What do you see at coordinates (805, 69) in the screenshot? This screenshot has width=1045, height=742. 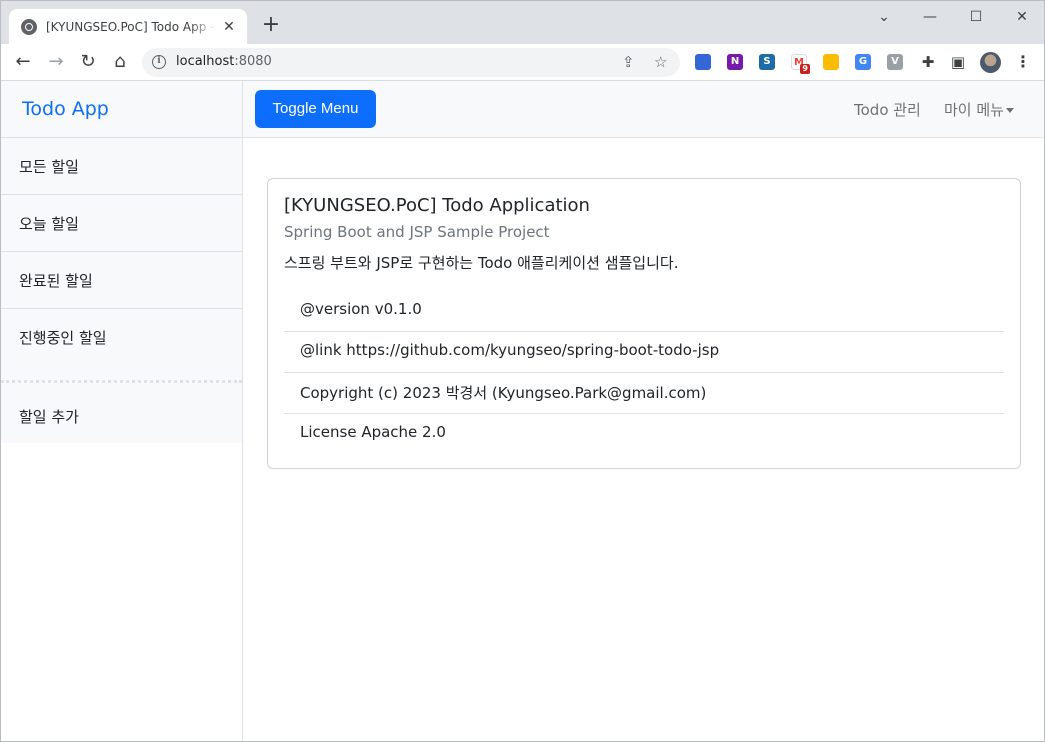 I see `notification-badge: 9` at bounding box center [805, 69].